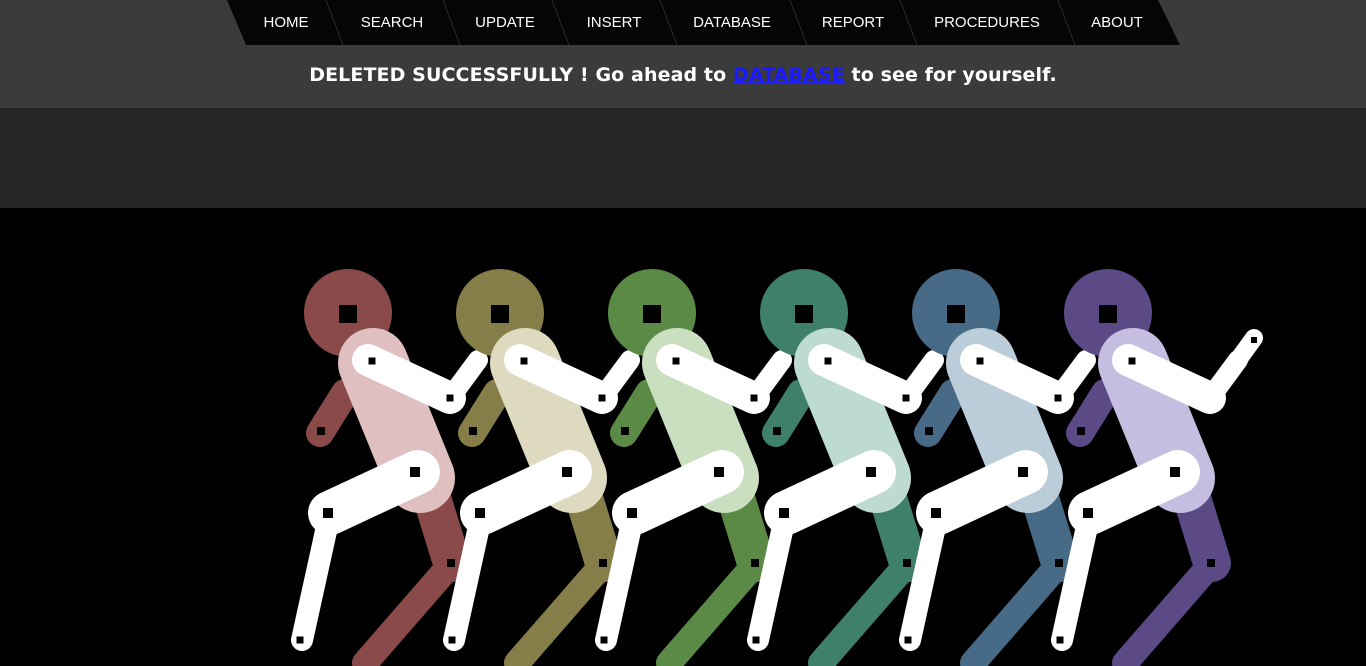  What do you see at coordinates (987, 22) in the screenshot?
I see `nav-procedures: PROCEDURES` at bounding box center [987, 22].